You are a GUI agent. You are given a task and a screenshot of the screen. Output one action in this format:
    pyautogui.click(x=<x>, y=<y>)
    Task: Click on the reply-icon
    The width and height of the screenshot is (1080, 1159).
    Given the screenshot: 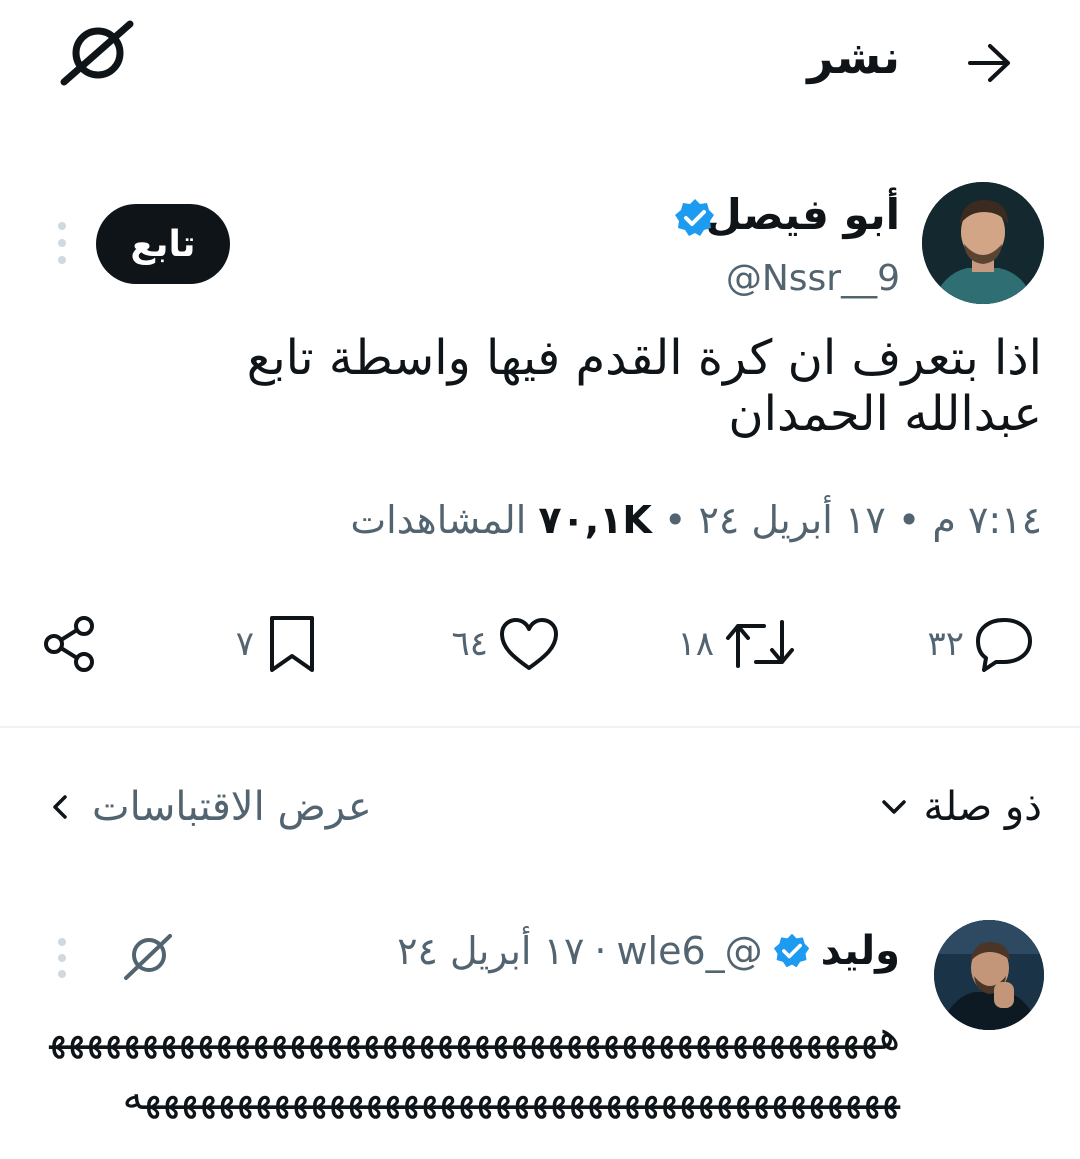 What is the action you would take?
    pyautogui.click(x=1004, y=644)
    